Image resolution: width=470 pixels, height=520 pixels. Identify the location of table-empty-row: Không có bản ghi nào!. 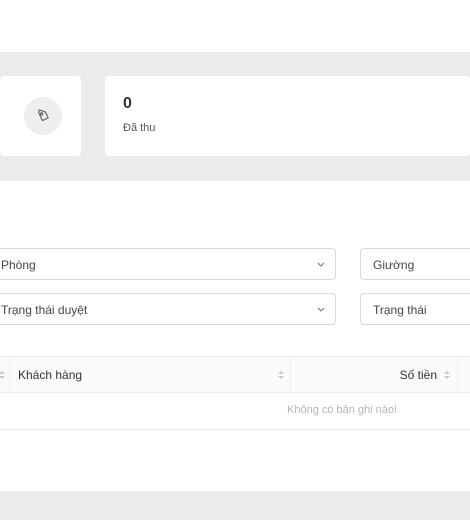
(235, 411).